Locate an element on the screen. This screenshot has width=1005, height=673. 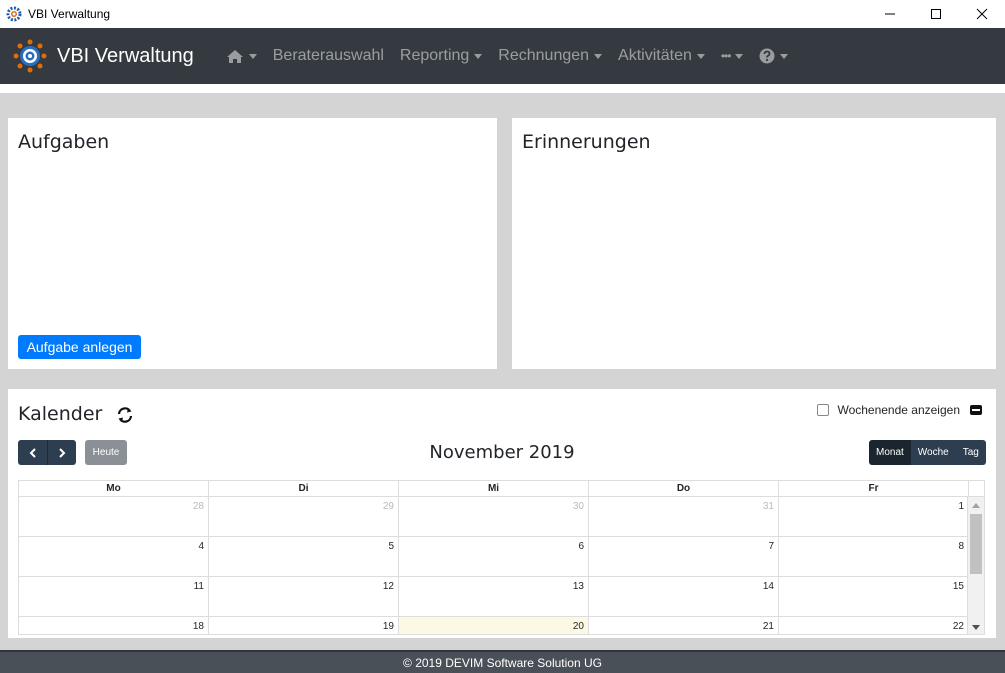
minimize-button is located at coordinates (890, 14).